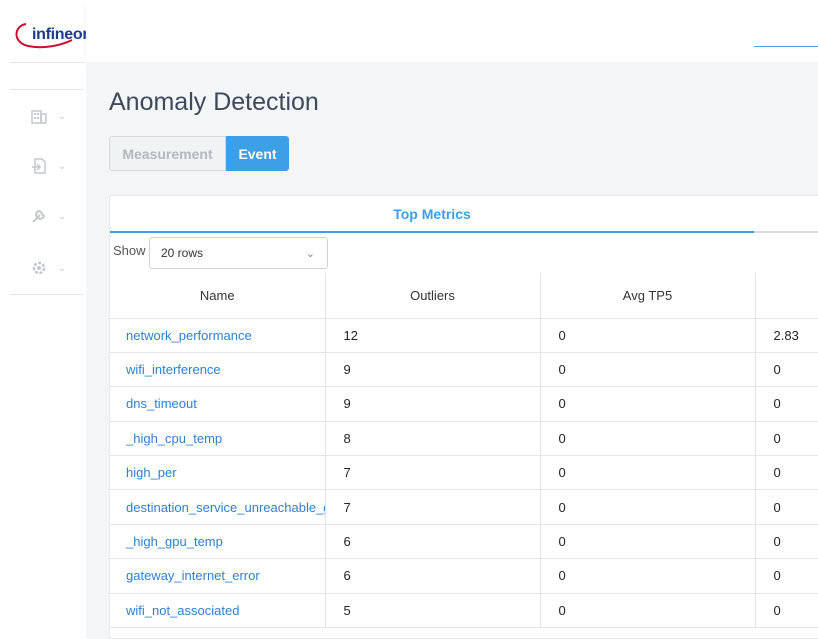  What do you see at coordinates (53, 268) in the screenshot?
I see `sidebar-item-settings: ⌄` at bounding box center [53, 268].